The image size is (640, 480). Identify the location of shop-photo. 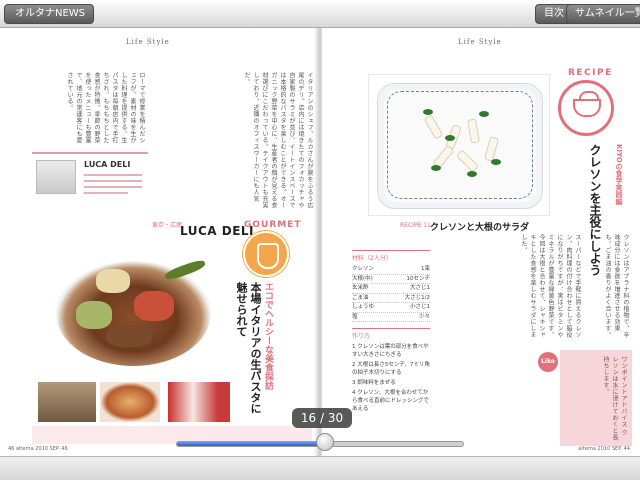
(56, 177).